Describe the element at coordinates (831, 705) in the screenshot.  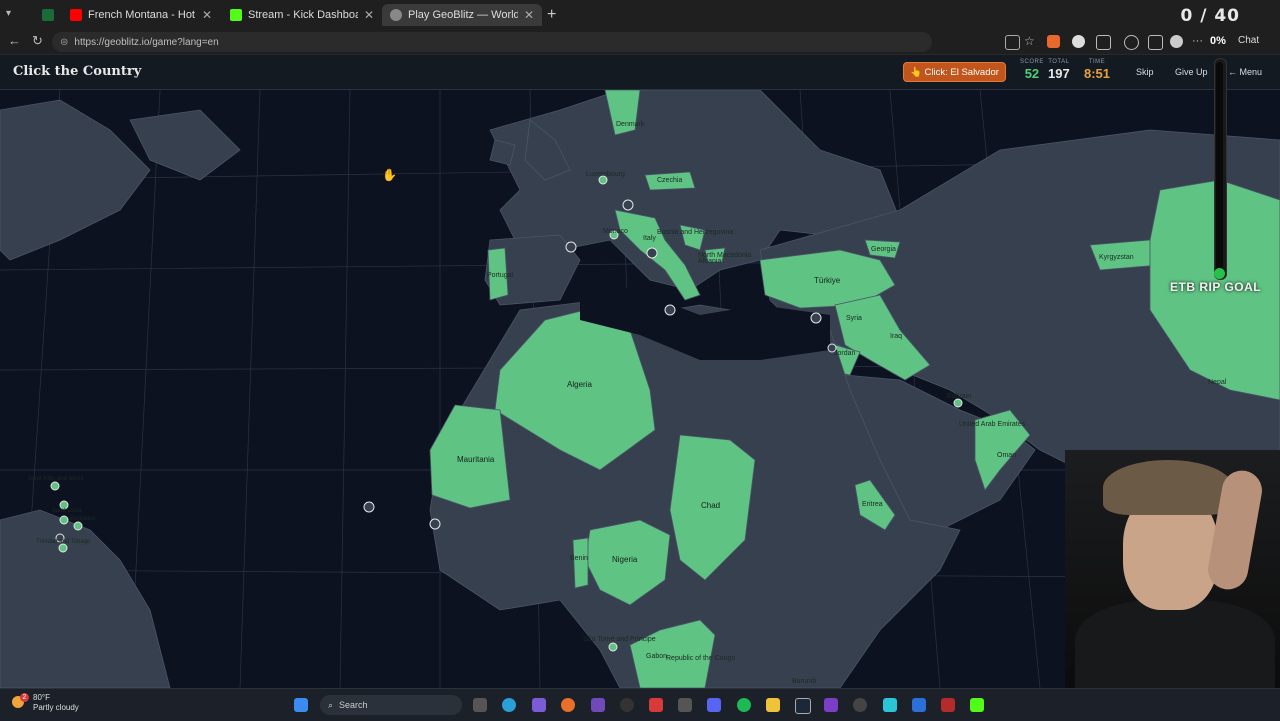
I see `app-violet-icon` at that location.